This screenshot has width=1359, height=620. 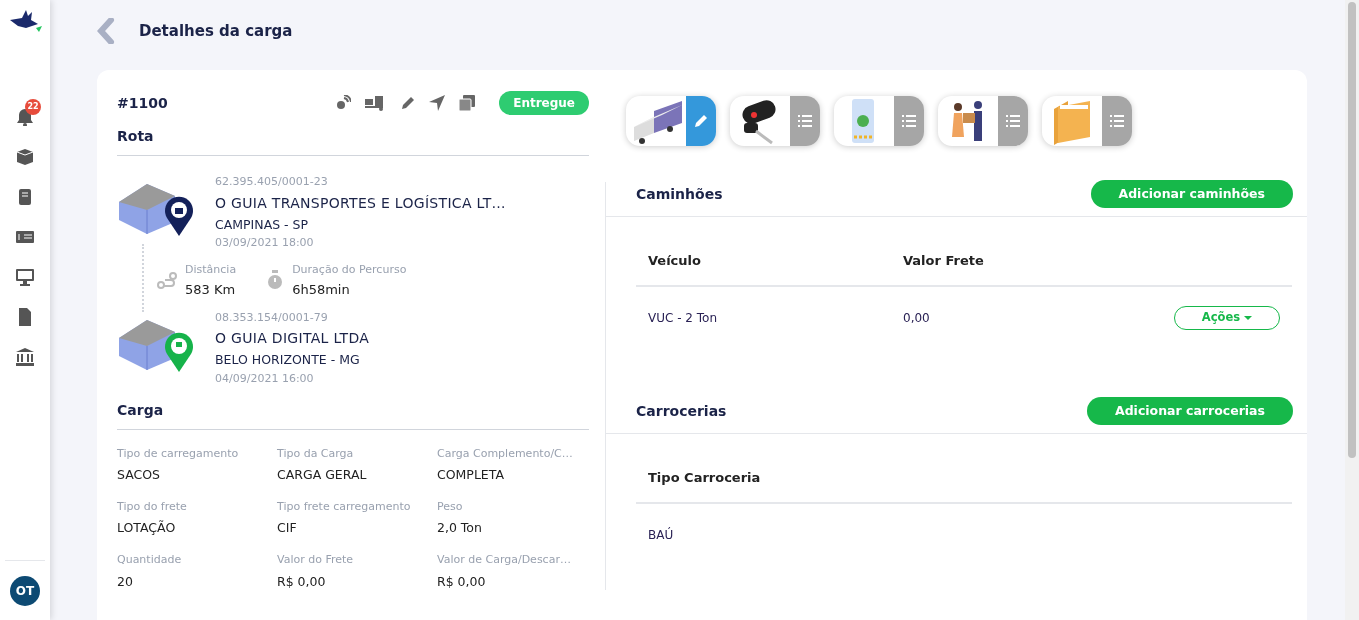 I want to click on copy-icon, so click(x=467, y=103).